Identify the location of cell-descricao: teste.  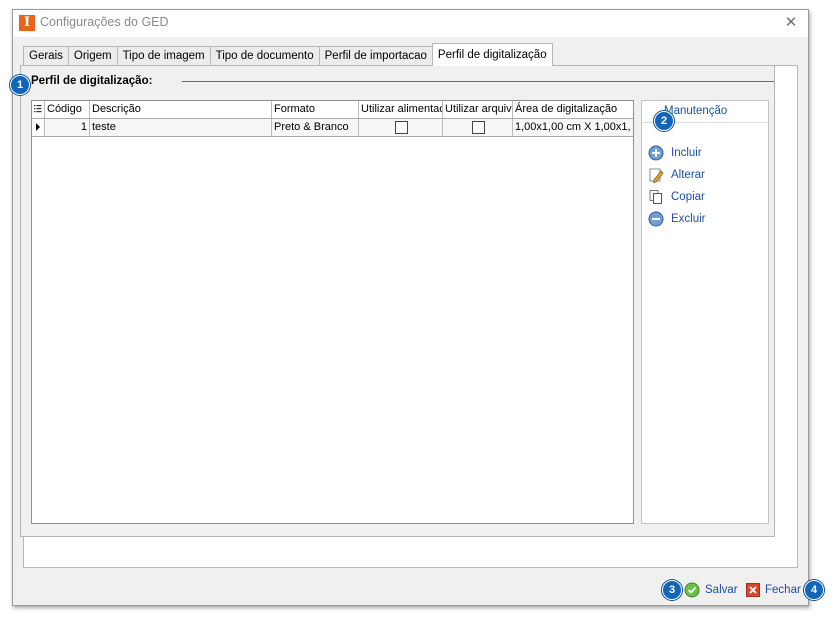
(181, 127).